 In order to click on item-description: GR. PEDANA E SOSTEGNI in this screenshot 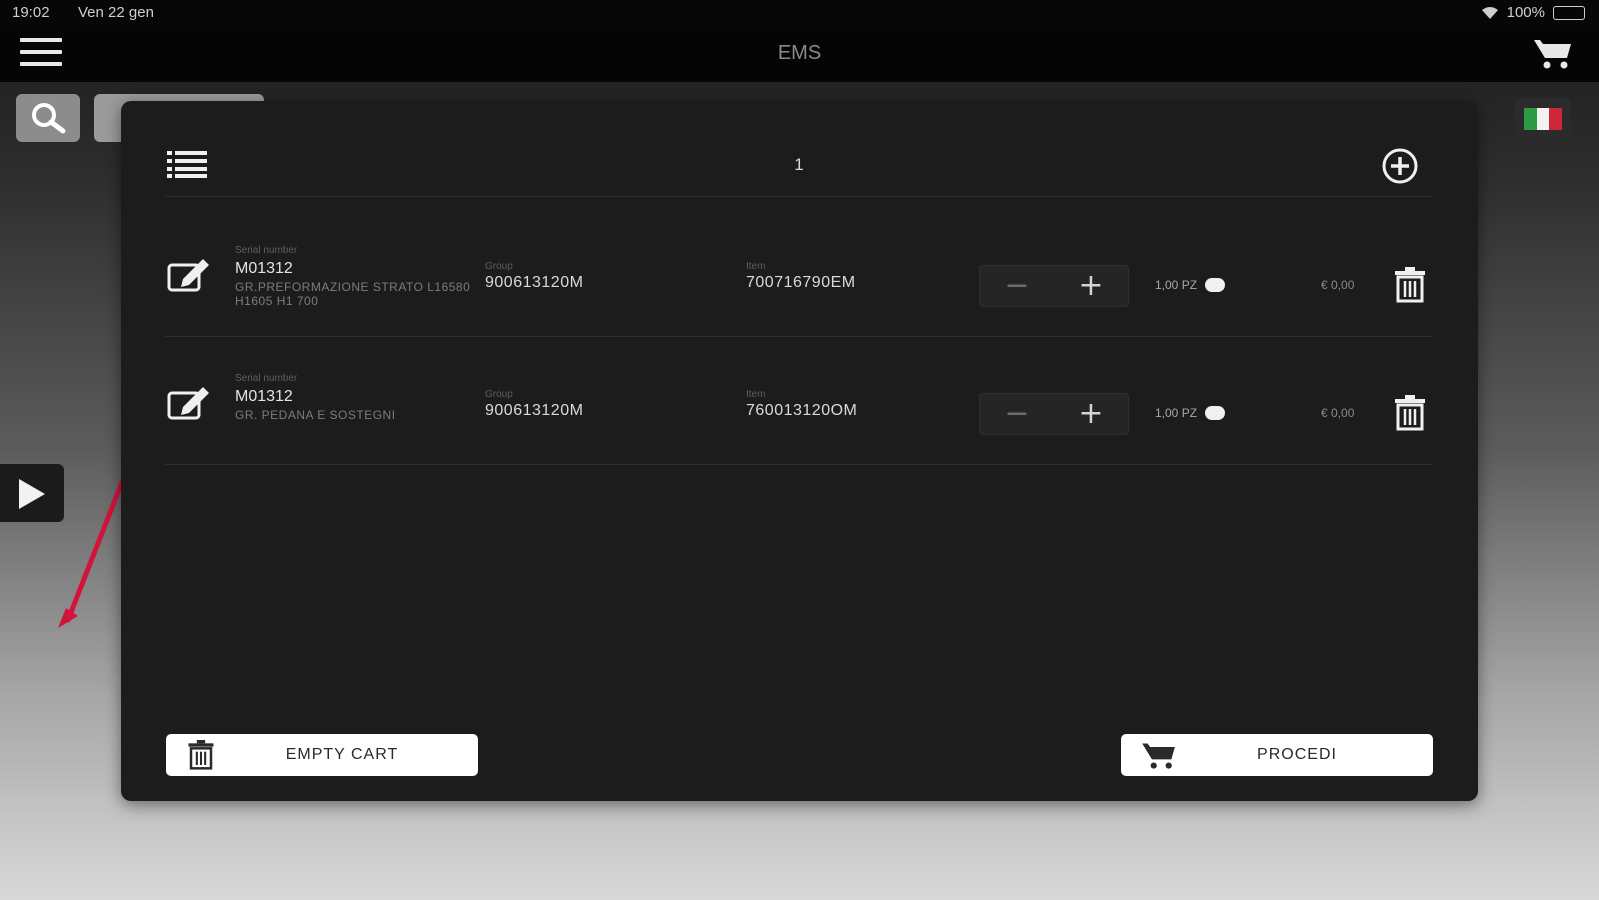, I will do `click(315, 415)`.